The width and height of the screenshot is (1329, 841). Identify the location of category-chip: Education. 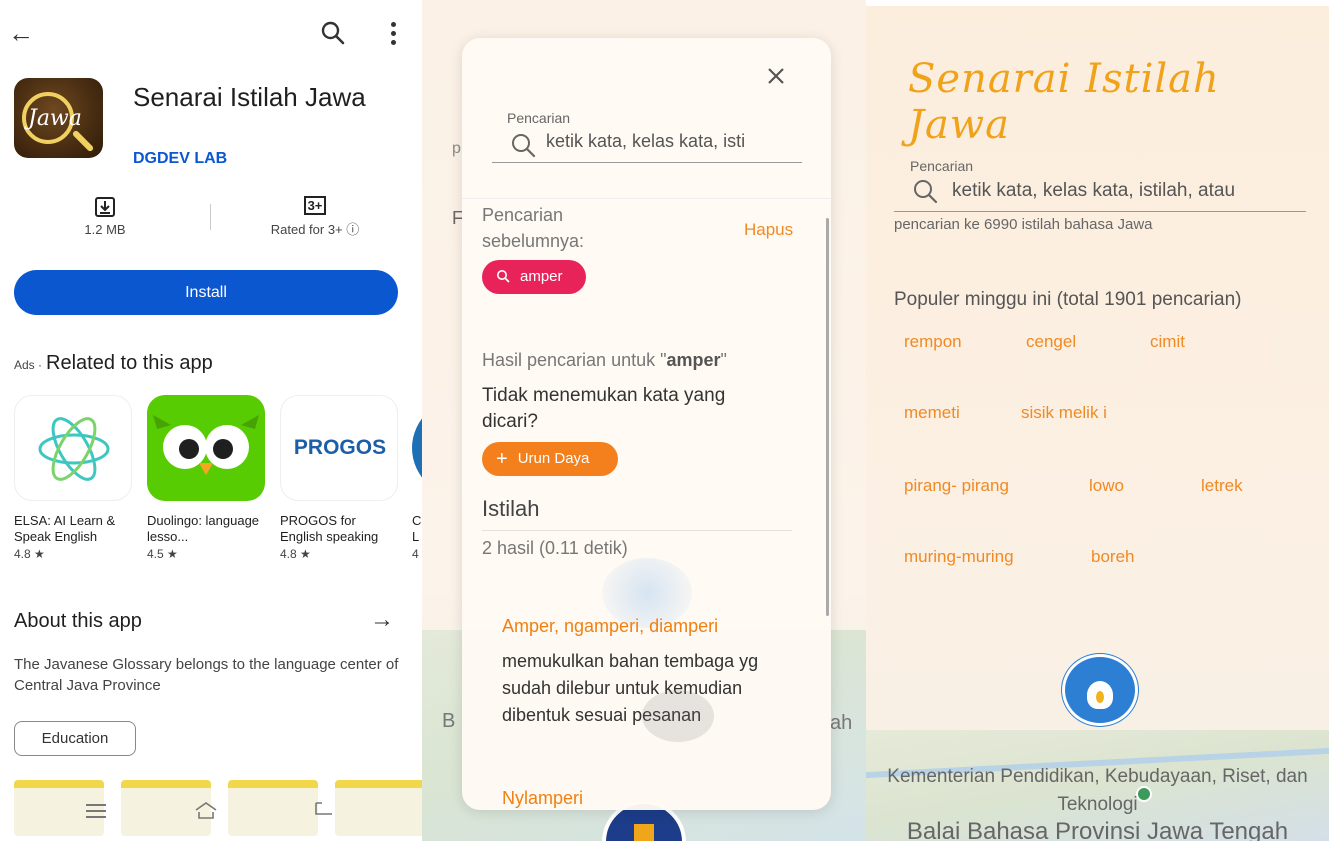
(75, 738).